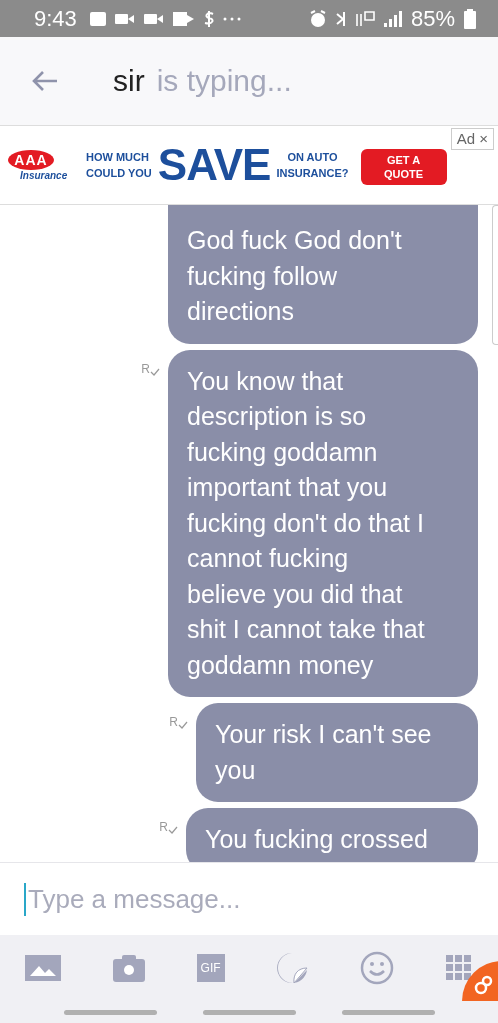  Describe the element at coordinates (45, 81) in the screenshot. I see `back-arrow-icon` at that location.